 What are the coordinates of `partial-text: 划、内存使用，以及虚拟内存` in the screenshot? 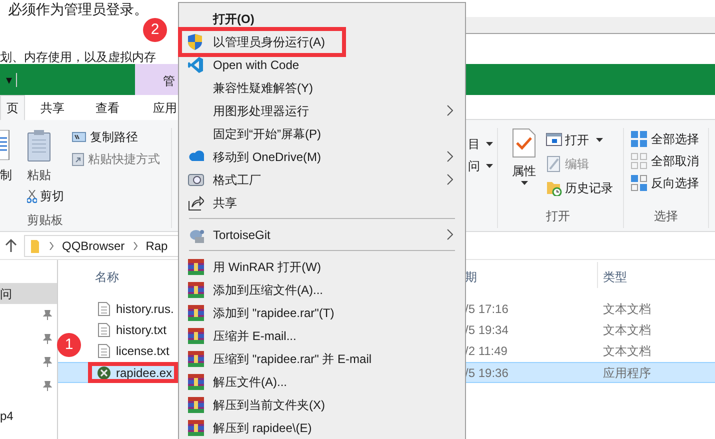 It's located at (78, 57).